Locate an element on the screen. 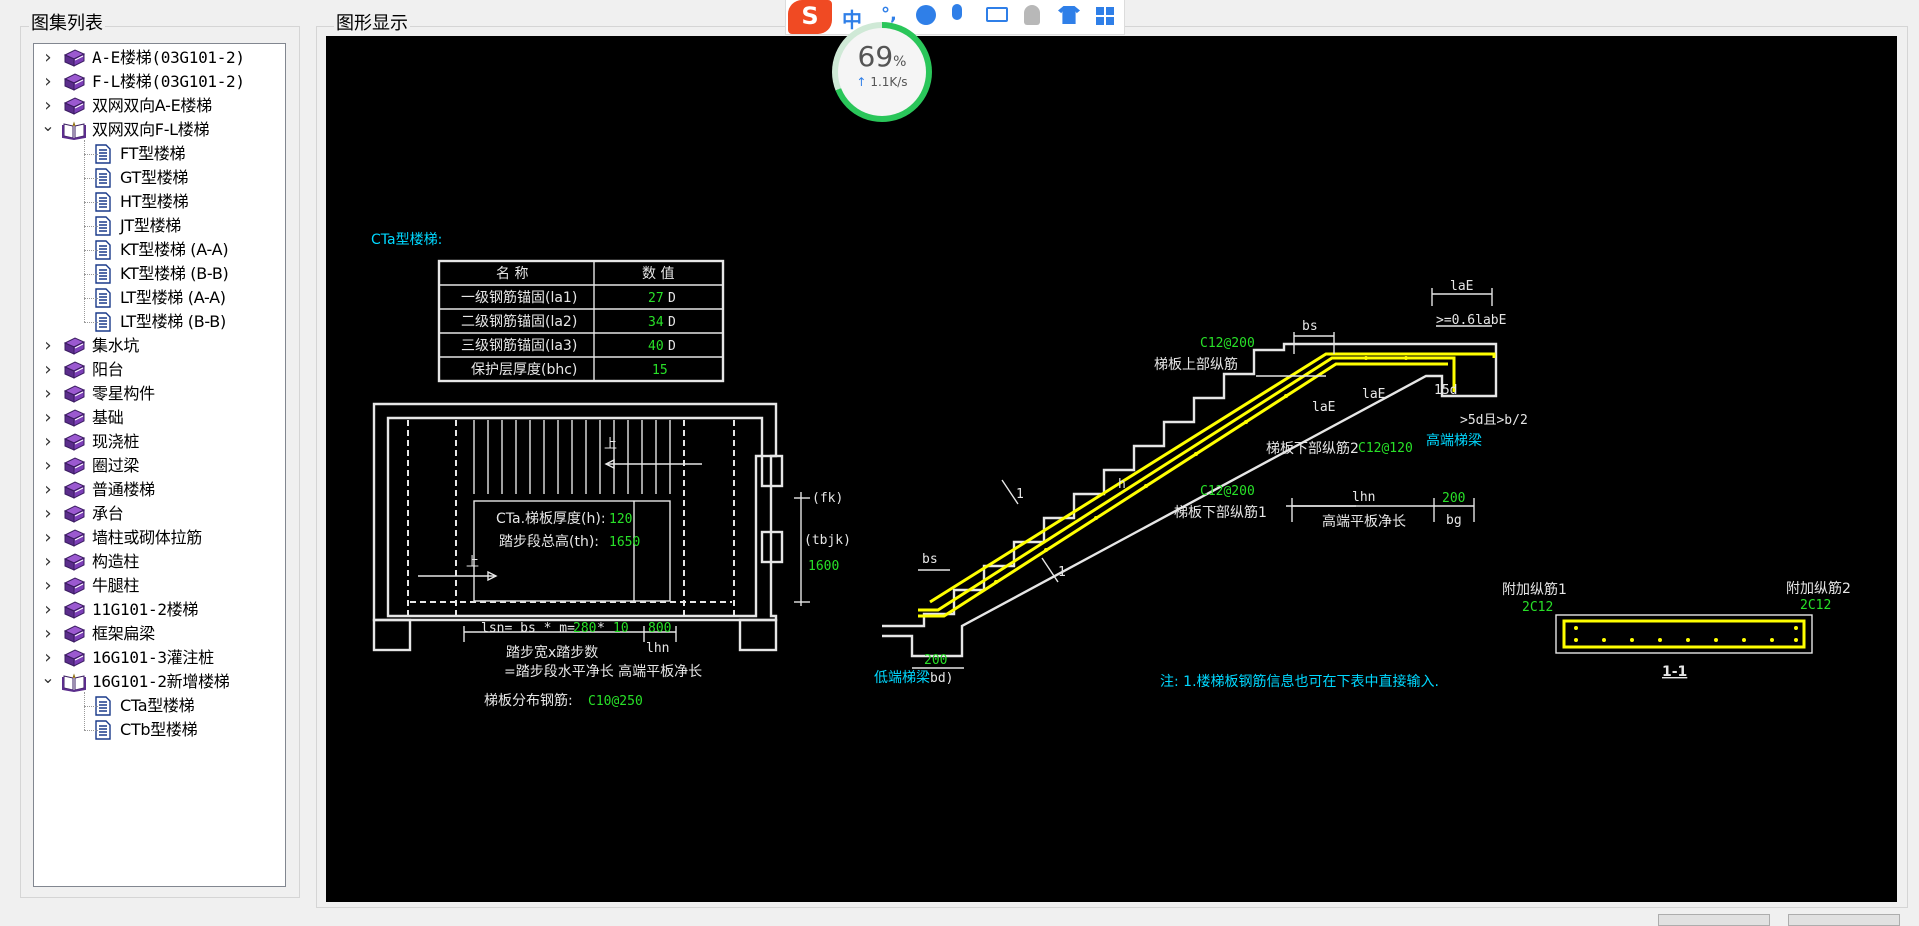  section-bottom2-value: C12@120 is located at coordinates (1385, 448).